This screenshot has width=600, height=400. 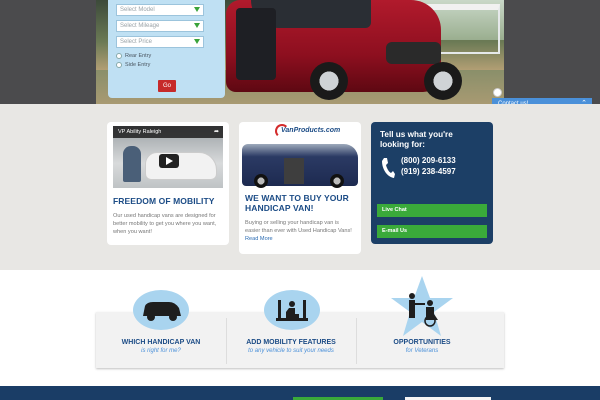 What do you see at coordinates (279, 208) in the screenshot?
I see `buy-title-line2: HANDICAP VAN!` at bounding box center [279, 208].